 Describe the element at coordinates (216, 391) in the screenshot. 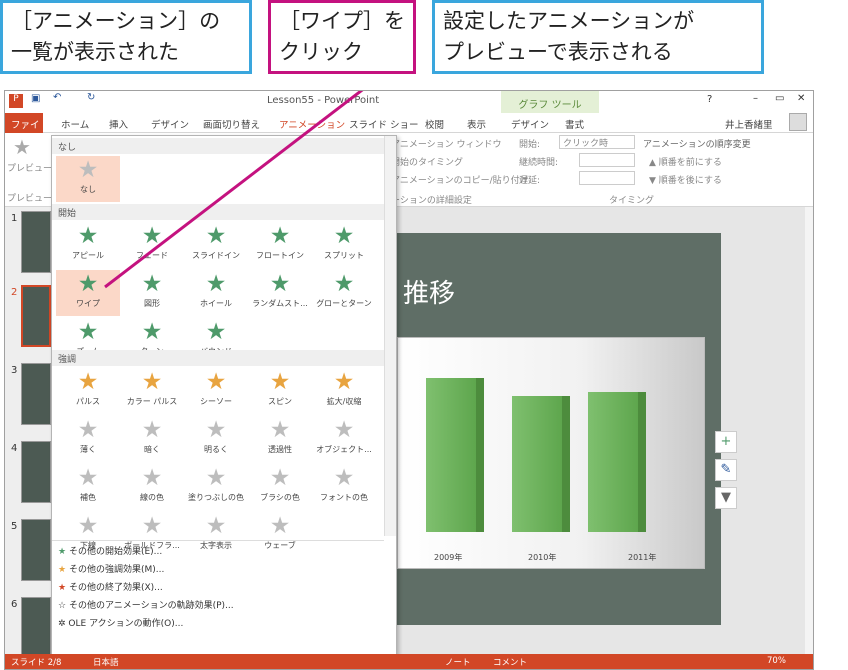

I see `emphasis-effect: ★ シーソー` at that location.